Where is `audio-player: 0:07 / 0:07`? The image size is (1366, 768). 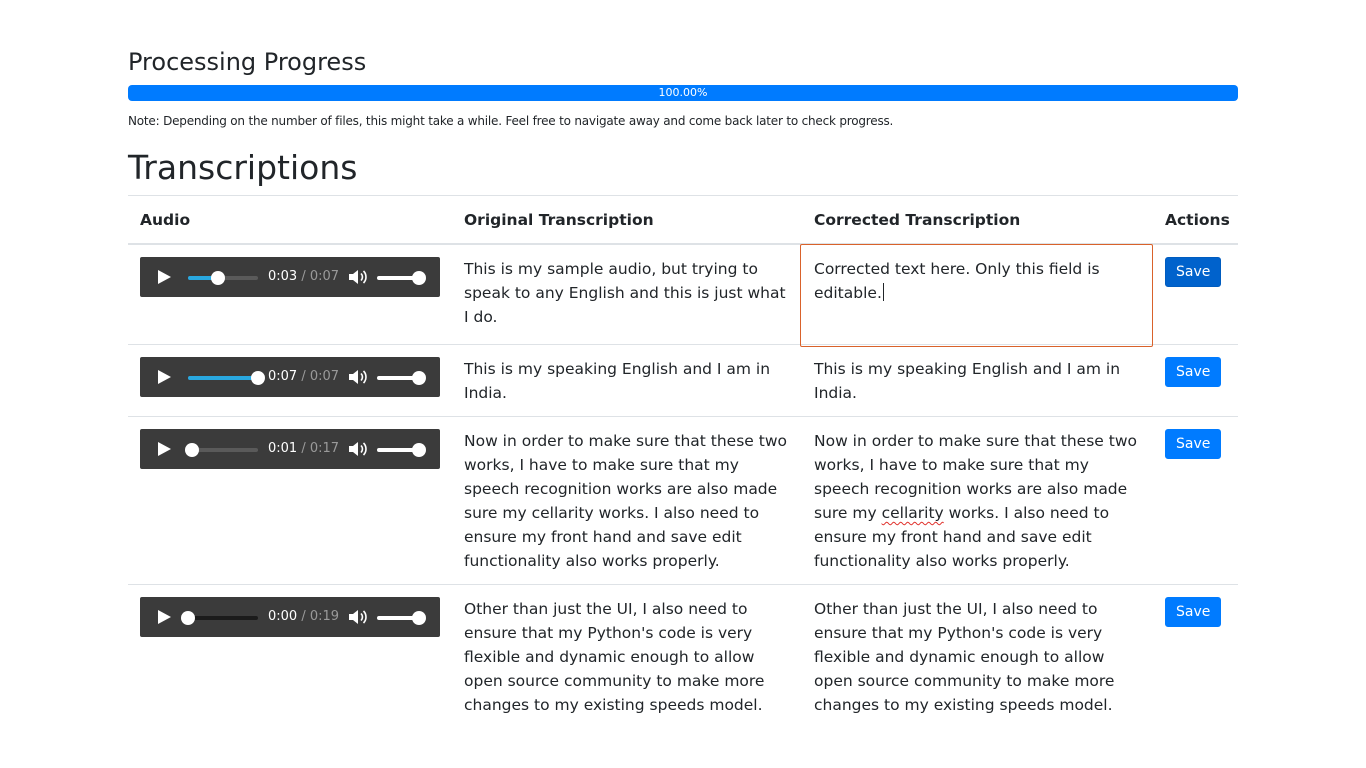 audio-player: 0:07 / 0:07 is located at coordinates (290, 377).